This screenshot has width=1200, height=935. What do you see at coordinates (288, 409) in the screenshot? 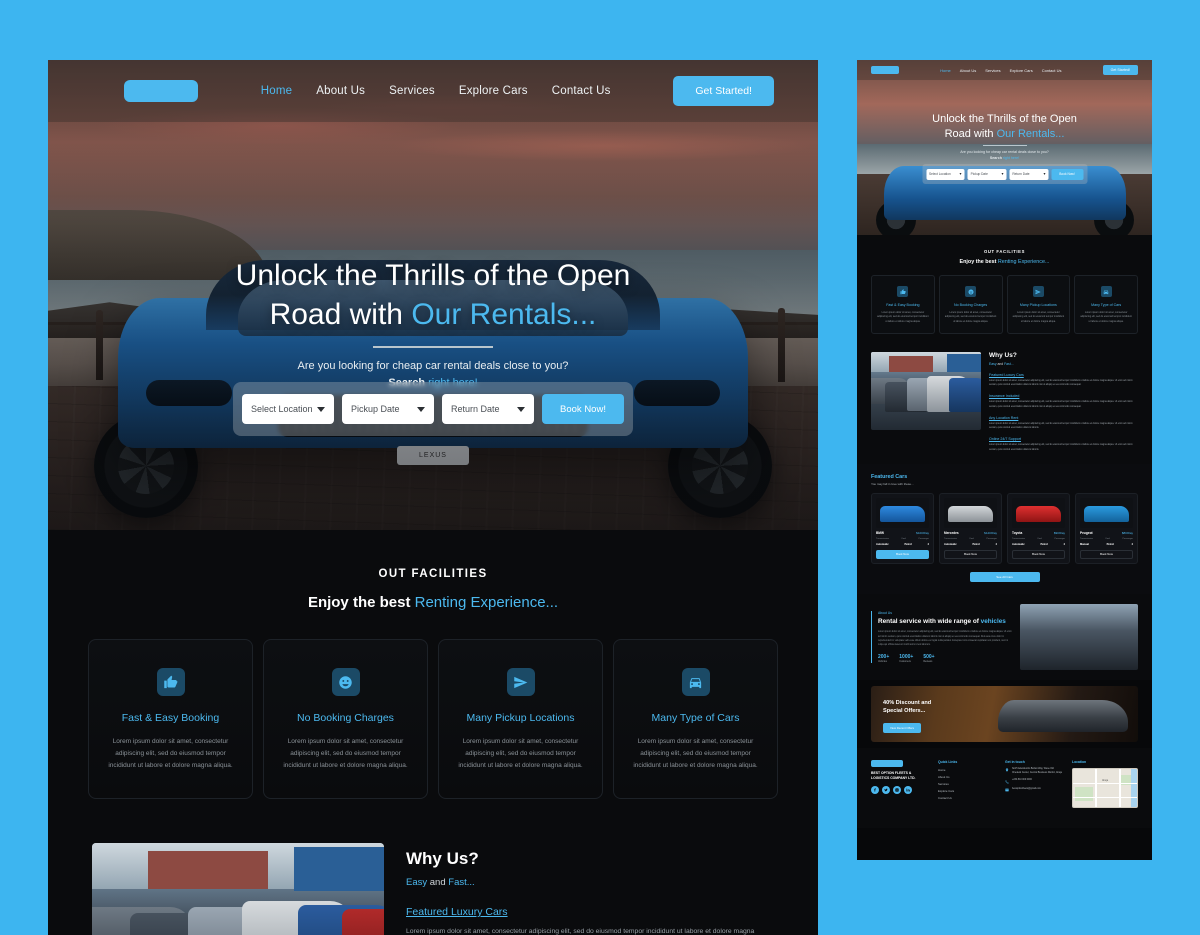
I see `select-location-dropdown: Select Location` at bounding box center [288, 409].